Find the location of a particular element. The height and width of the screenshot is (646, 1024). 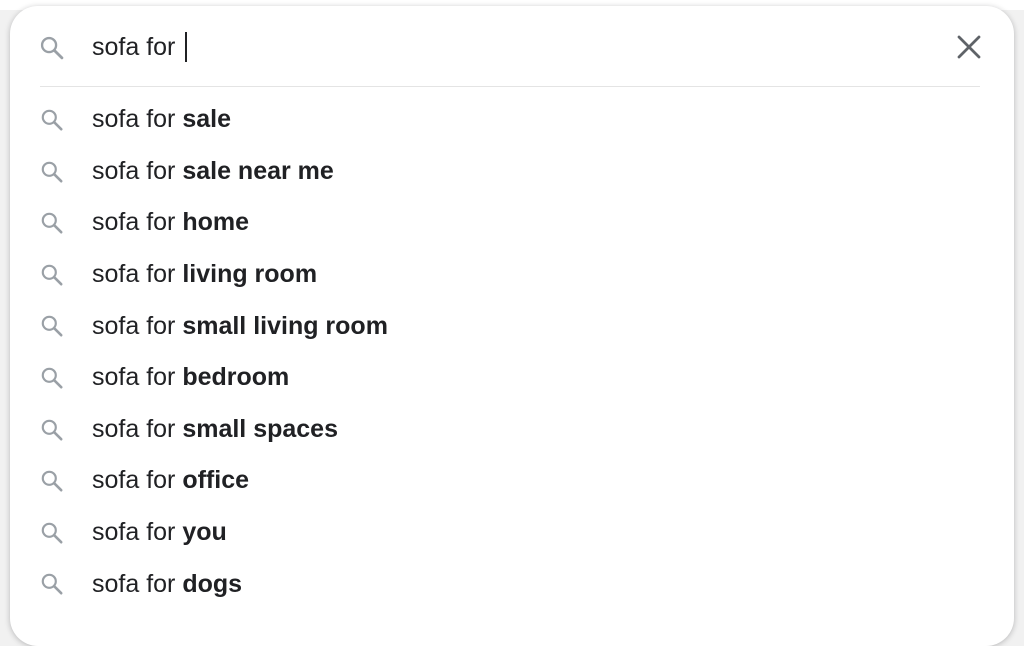

suggestion-text: sofa for office is located at coordinates (170, 480).